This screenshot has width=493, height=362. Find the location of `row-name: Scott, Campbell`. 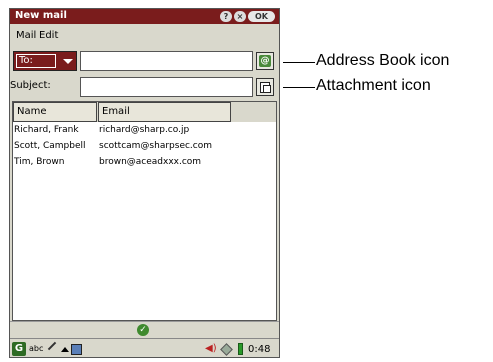

row-name: Scott, Campbell is located at coordinates (50, 146).